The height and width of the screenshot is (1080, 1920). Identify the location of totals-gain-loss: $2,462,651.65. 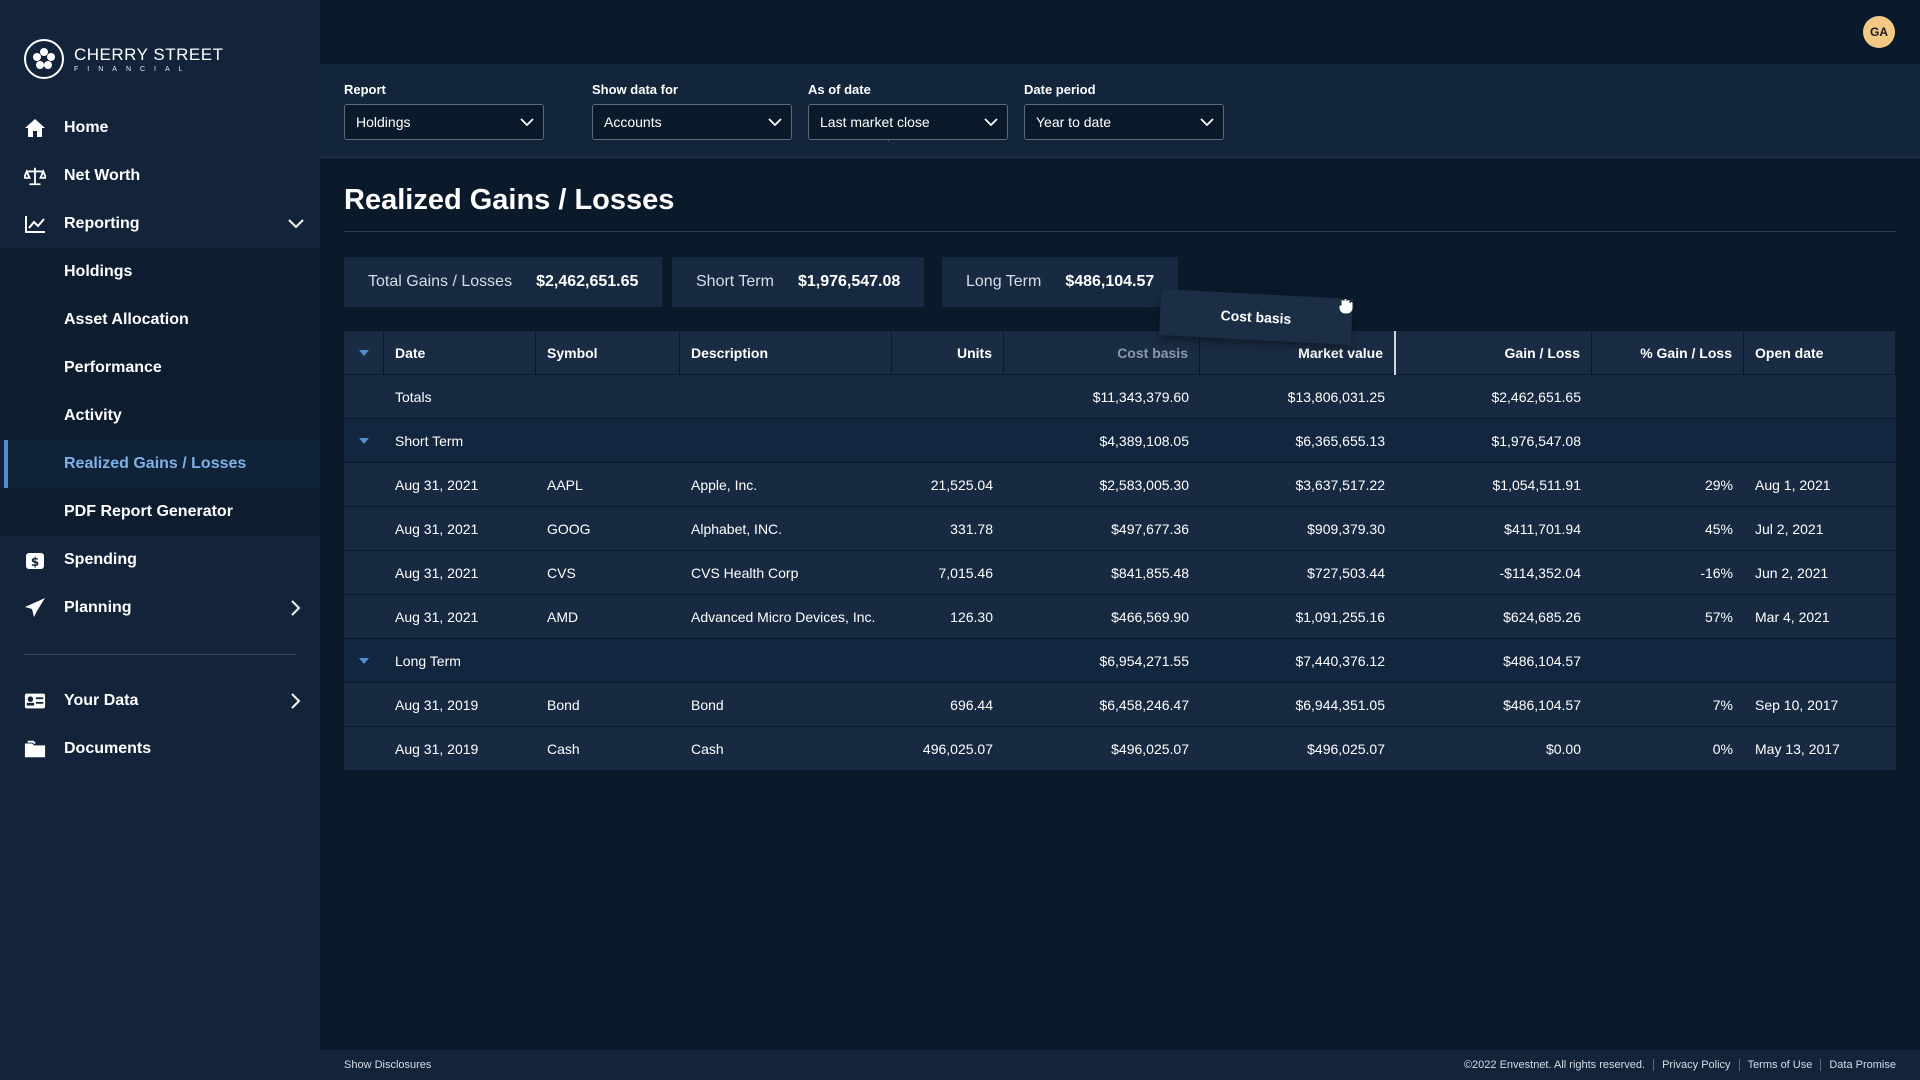
(1536, 396).